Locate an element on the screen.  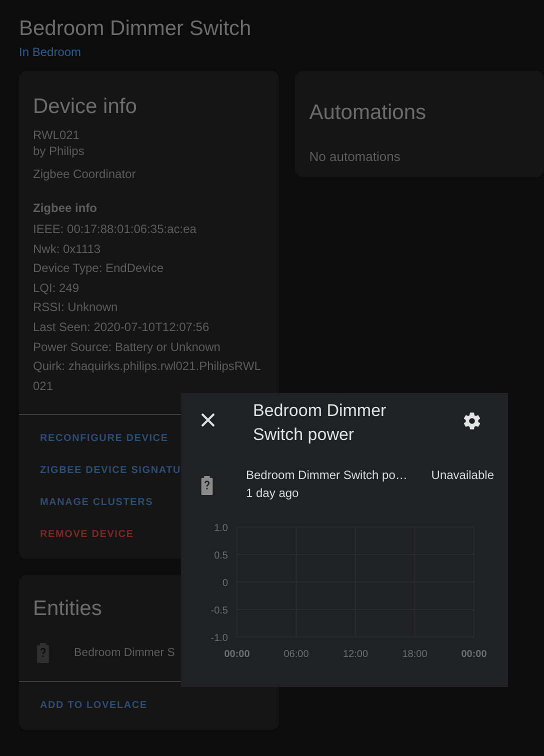
settings-icon is located at coordinates (472, 421).